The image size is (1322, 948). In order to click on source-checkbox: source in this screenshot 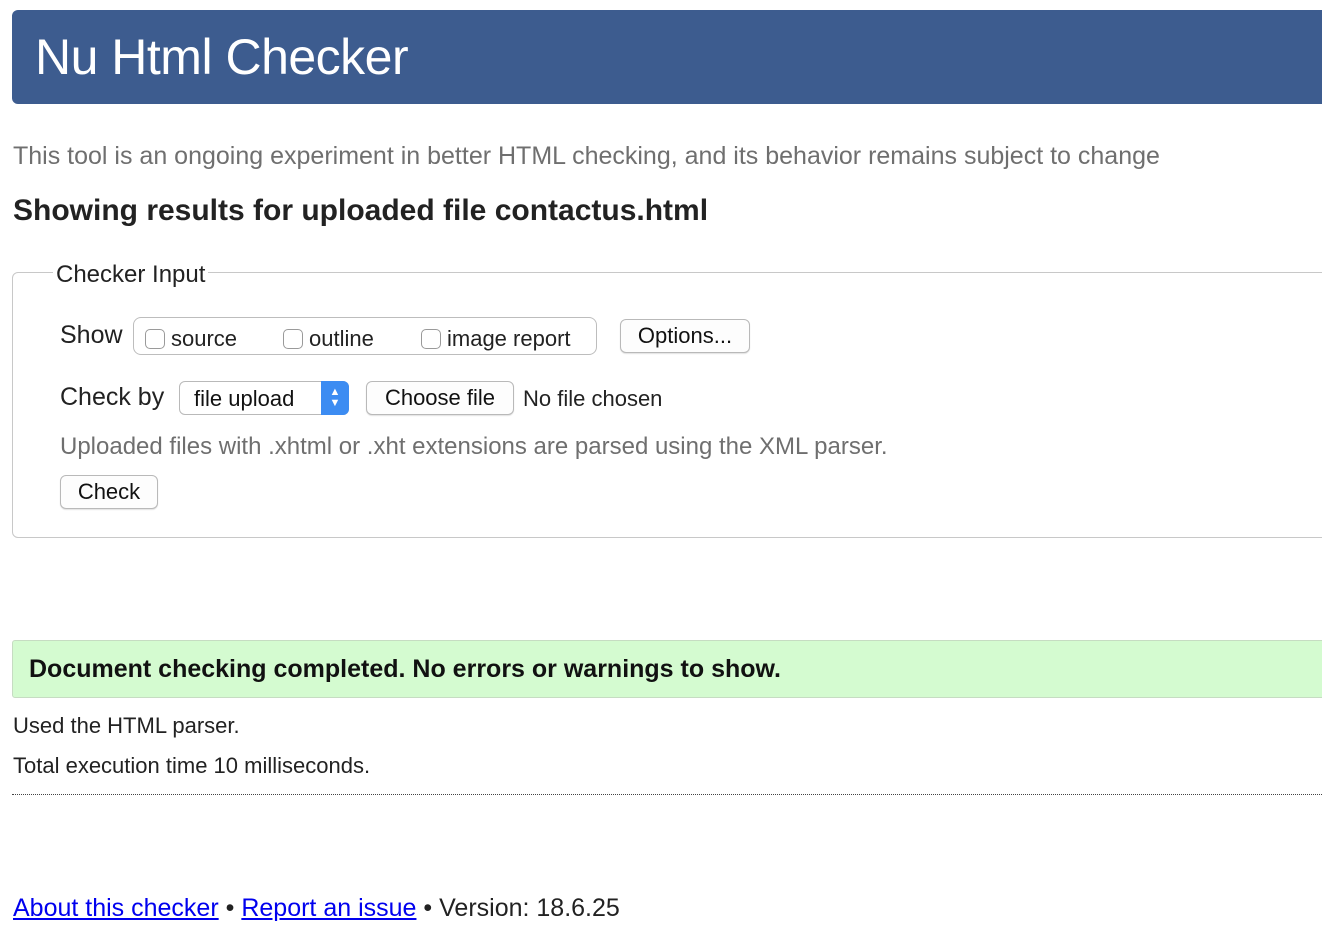, I will do `click(191, 339)`.